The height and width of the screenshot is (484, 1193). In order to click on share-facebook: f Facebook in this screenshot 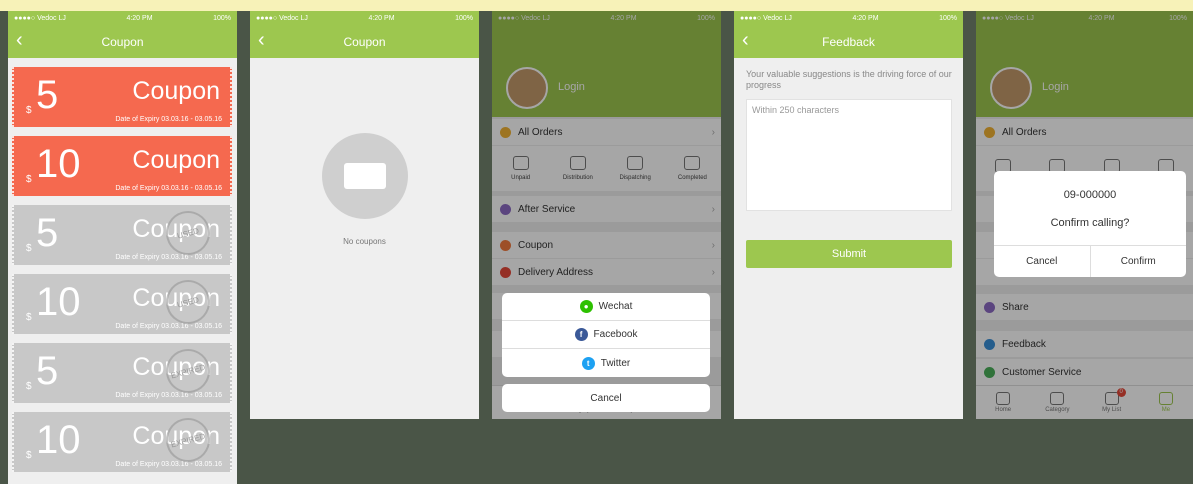, I will do `click(606, 335)`.